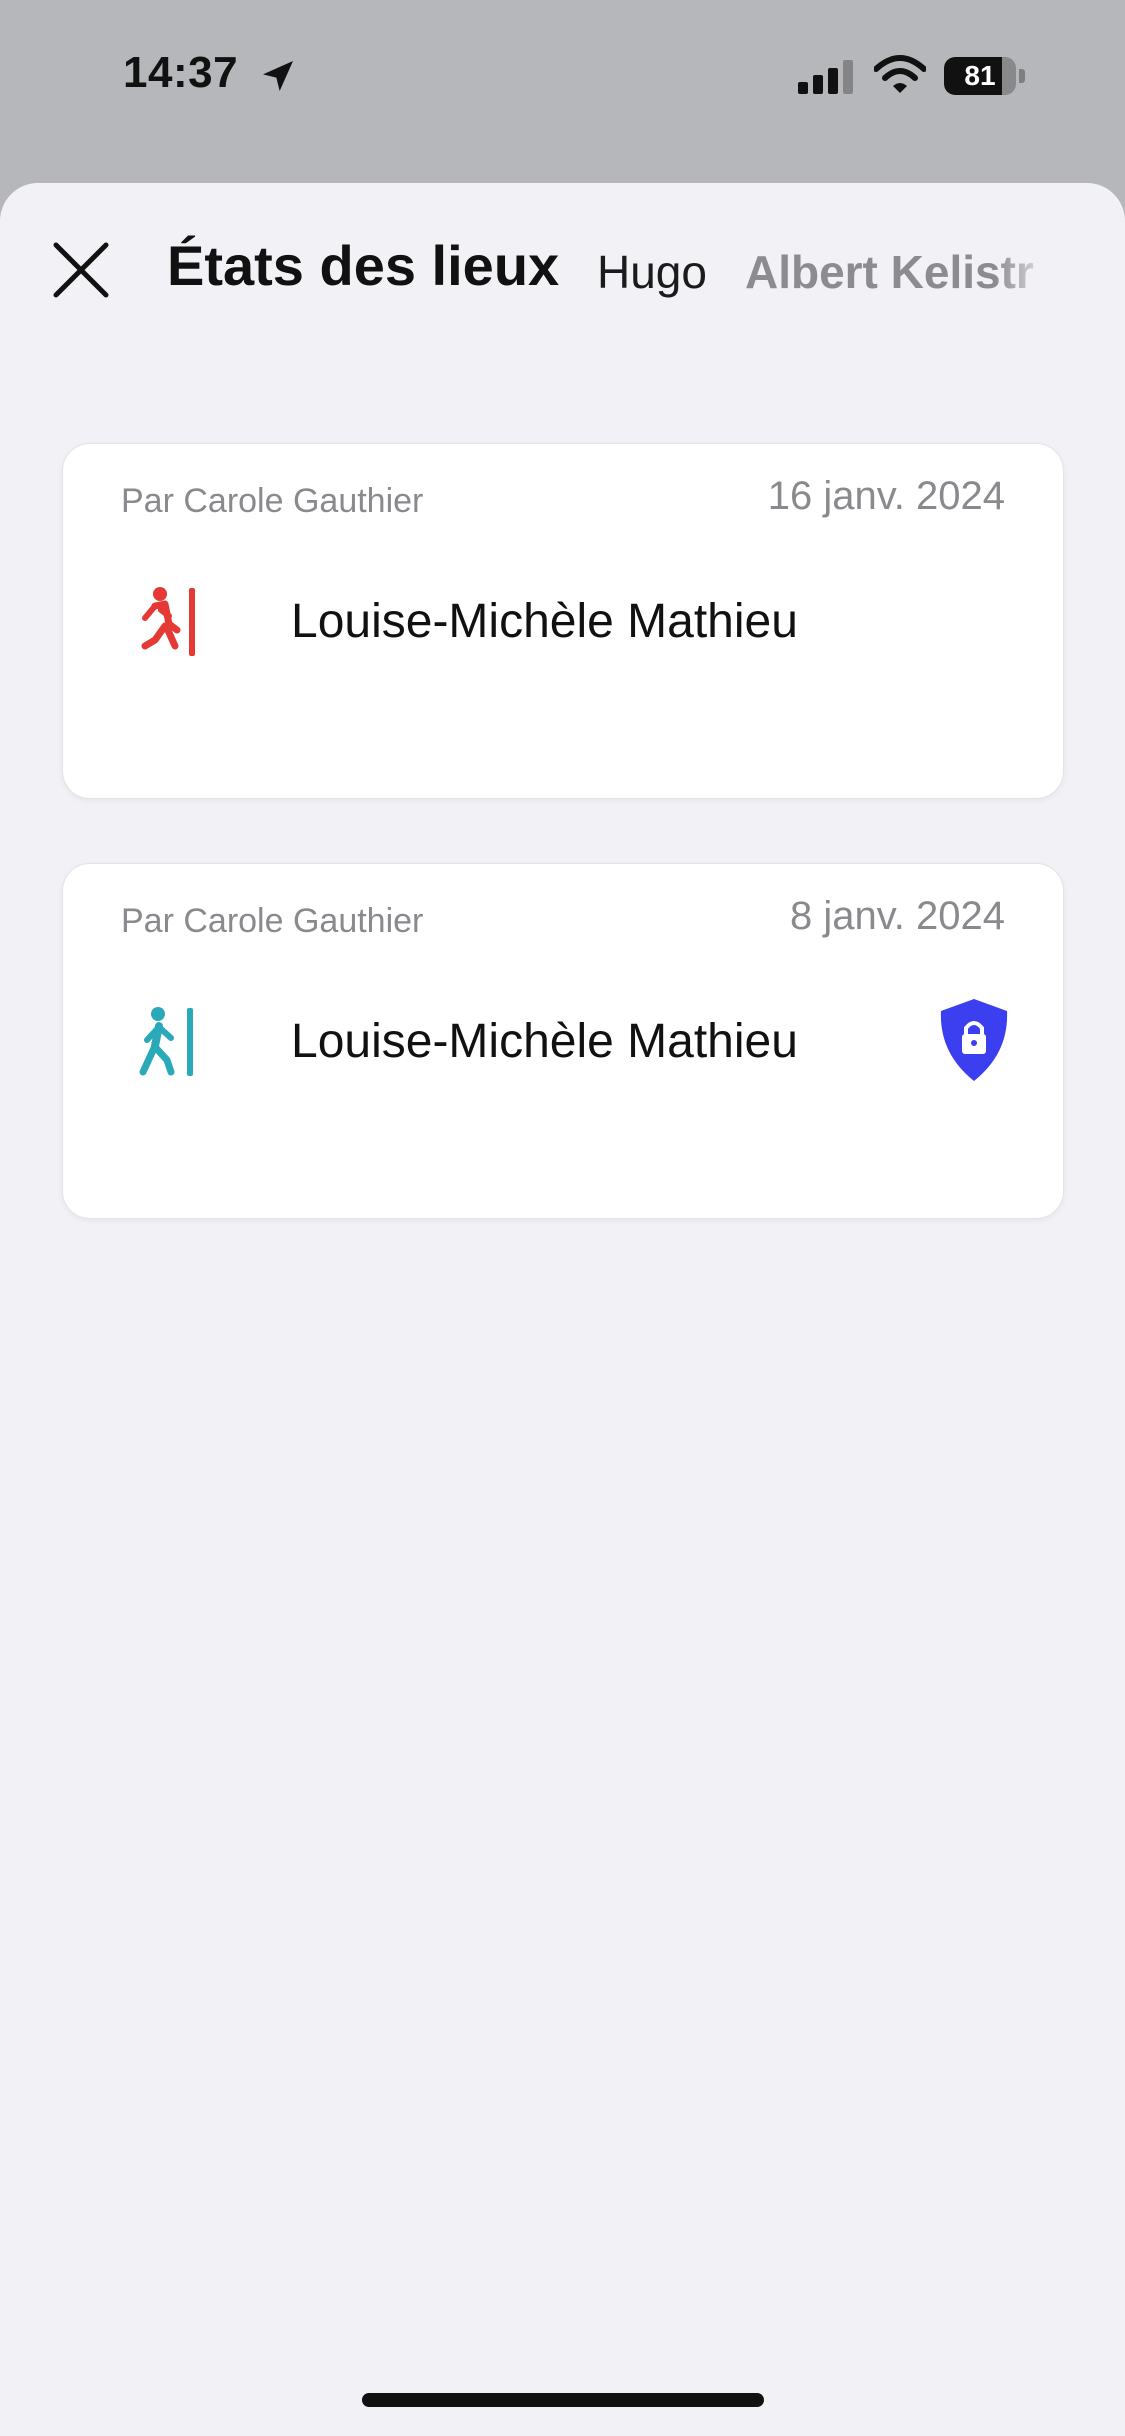  Describe the element at coordinates (181, 72) in the screenshot. I see `status-time: 14:37` at that location.